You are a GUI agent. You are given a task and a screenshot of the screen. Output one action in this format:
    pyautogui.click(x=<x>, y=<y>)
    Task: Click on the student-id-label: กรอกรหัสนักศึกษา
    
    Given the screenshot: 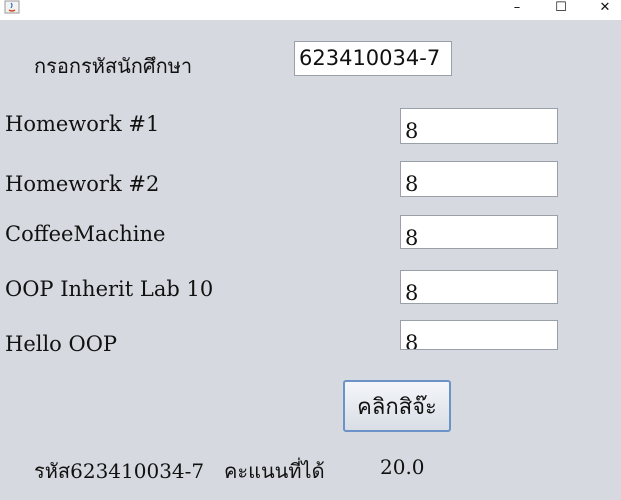 What is the action you would take?
    pyautogui.click(x=113, y=66)
    